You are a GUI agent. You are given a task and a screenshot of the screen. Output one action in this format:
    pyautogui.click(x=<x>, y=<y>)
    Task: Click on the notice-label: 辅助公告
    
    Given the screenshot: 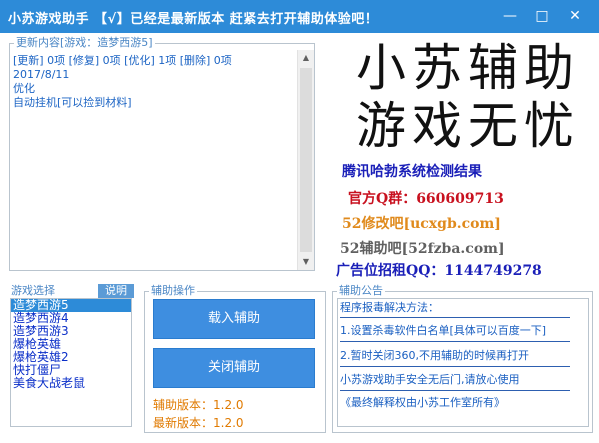 What is the action you would take?
    pyautogui.click(x=361, y=291)
    